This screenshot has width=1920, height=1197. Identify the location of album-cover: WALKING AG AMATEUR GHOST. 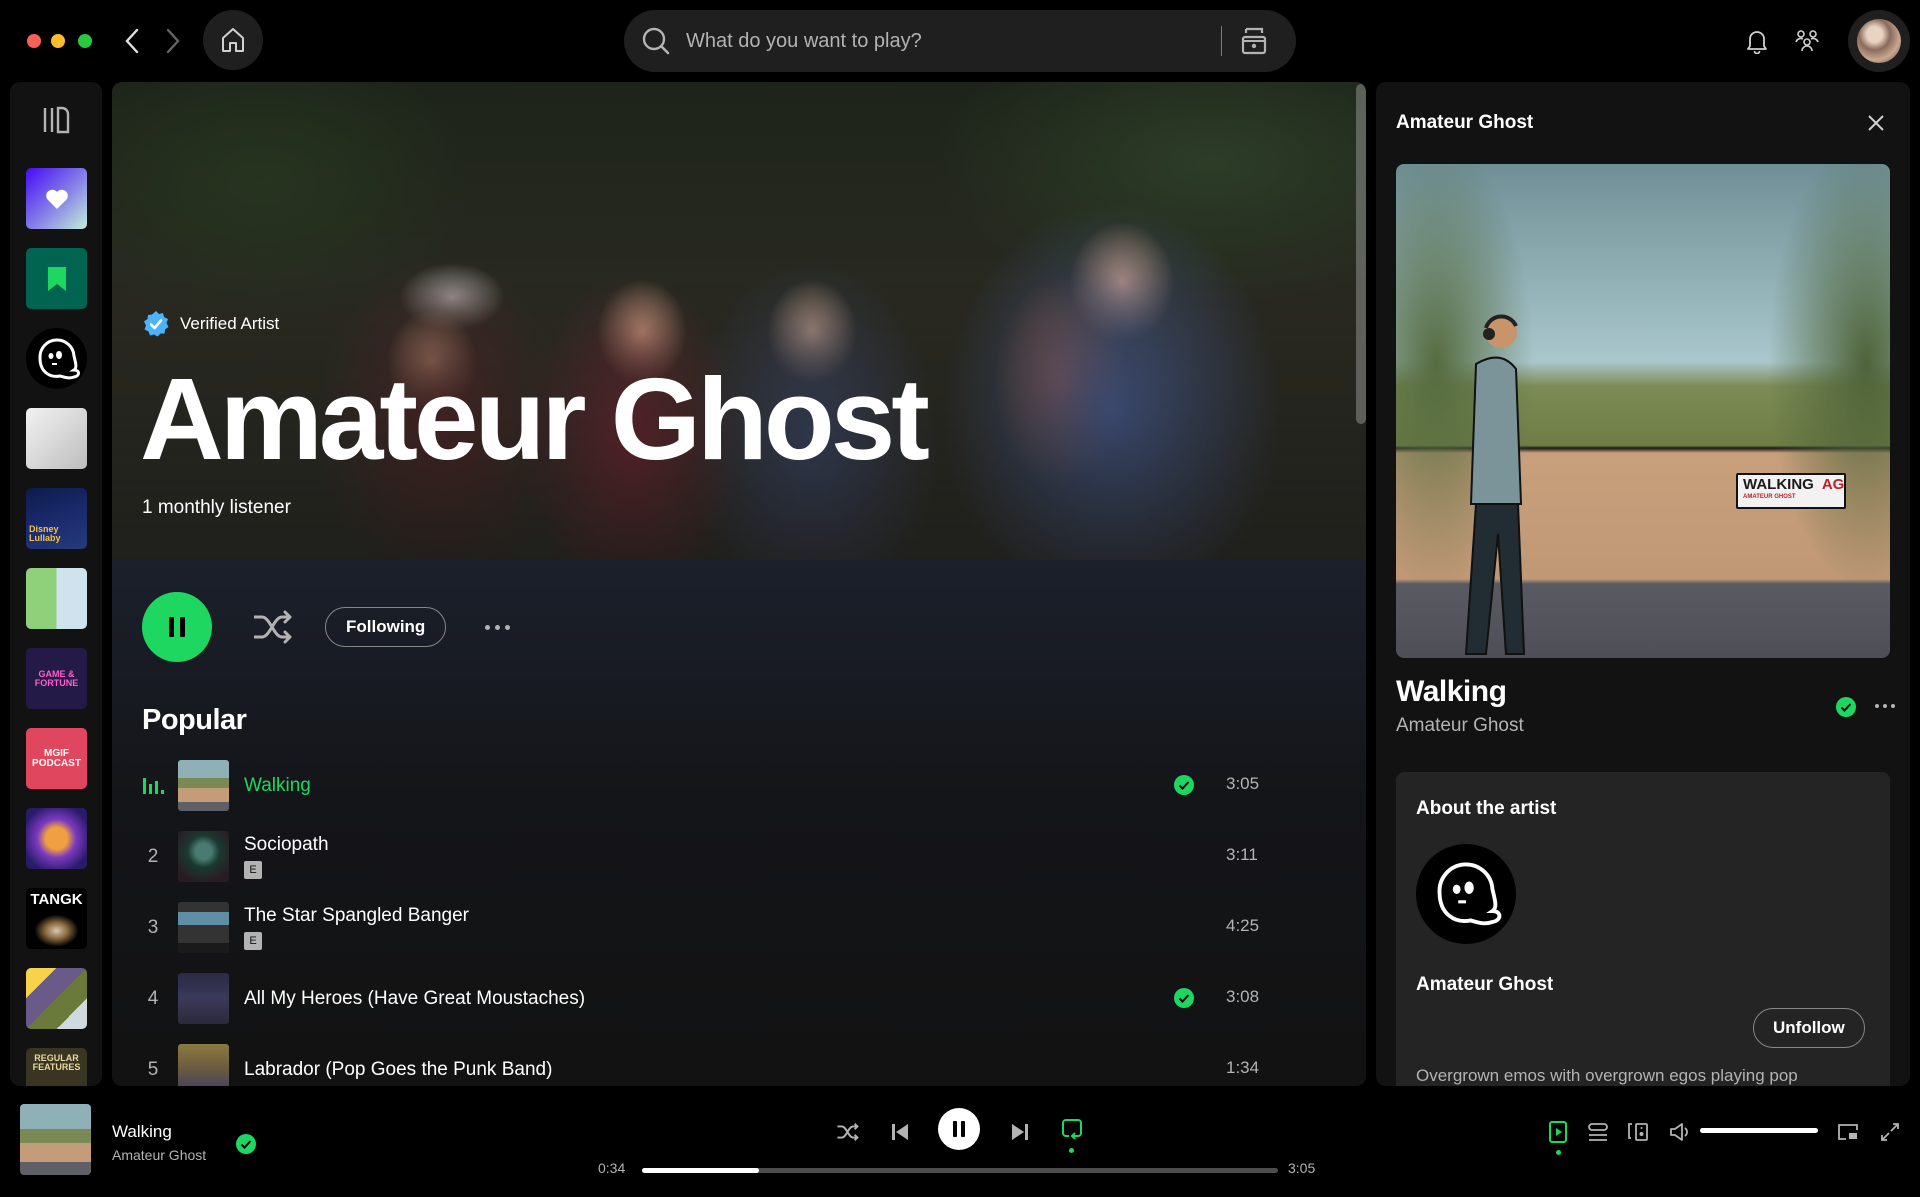
(1643, 411).